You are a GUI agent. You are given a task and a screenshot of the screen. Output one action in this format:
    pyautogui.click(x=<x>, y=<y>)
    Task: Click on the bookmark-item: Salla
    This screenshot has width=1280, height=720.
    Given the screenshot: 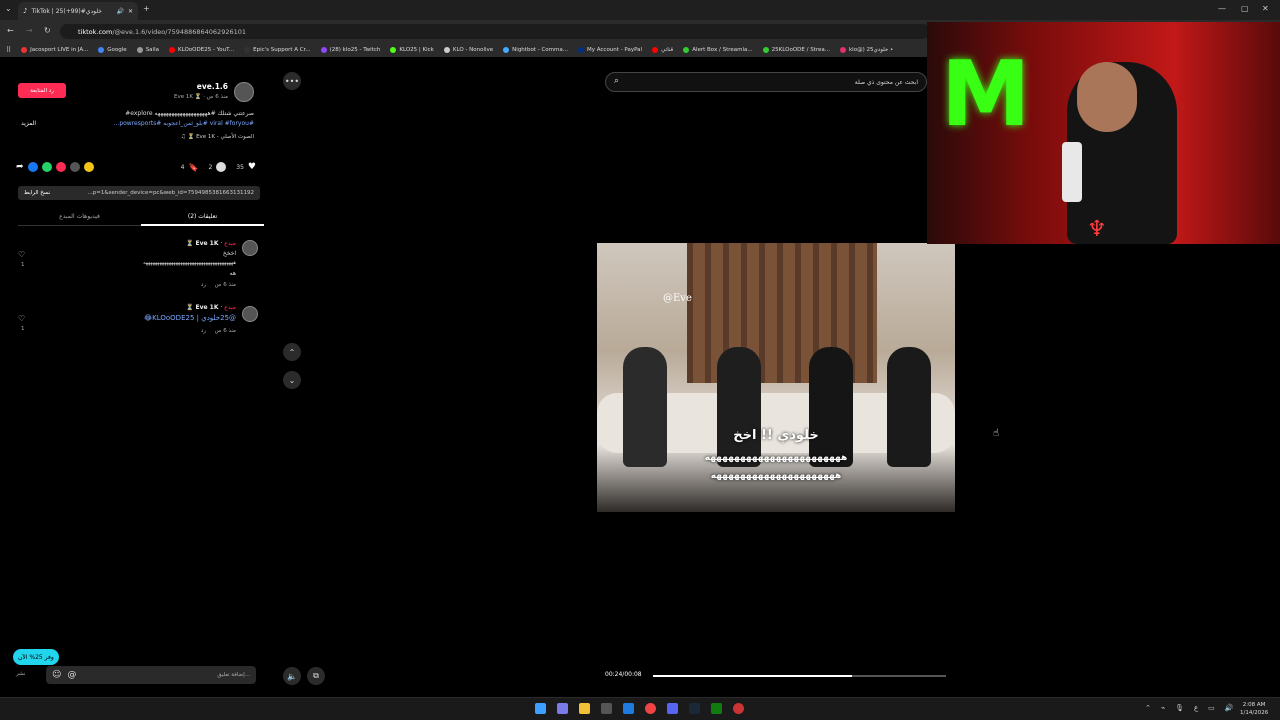 What is the action you would take?
    pyautogui.click(x=147, y=49)
    